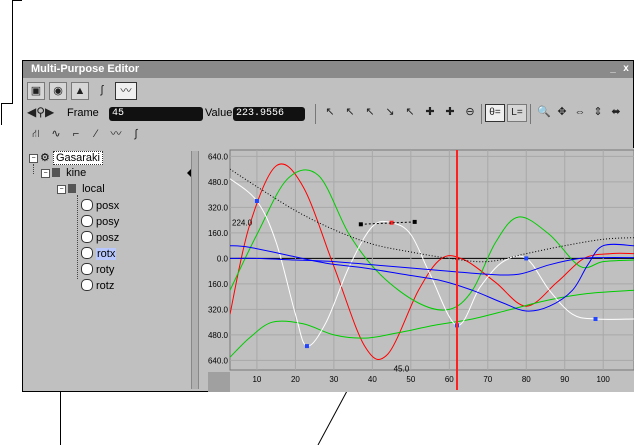  What do you see at coordinates (449, 379) in the screenshot?
I see `x-tick-label: 60` at bounding box center [449, 379].